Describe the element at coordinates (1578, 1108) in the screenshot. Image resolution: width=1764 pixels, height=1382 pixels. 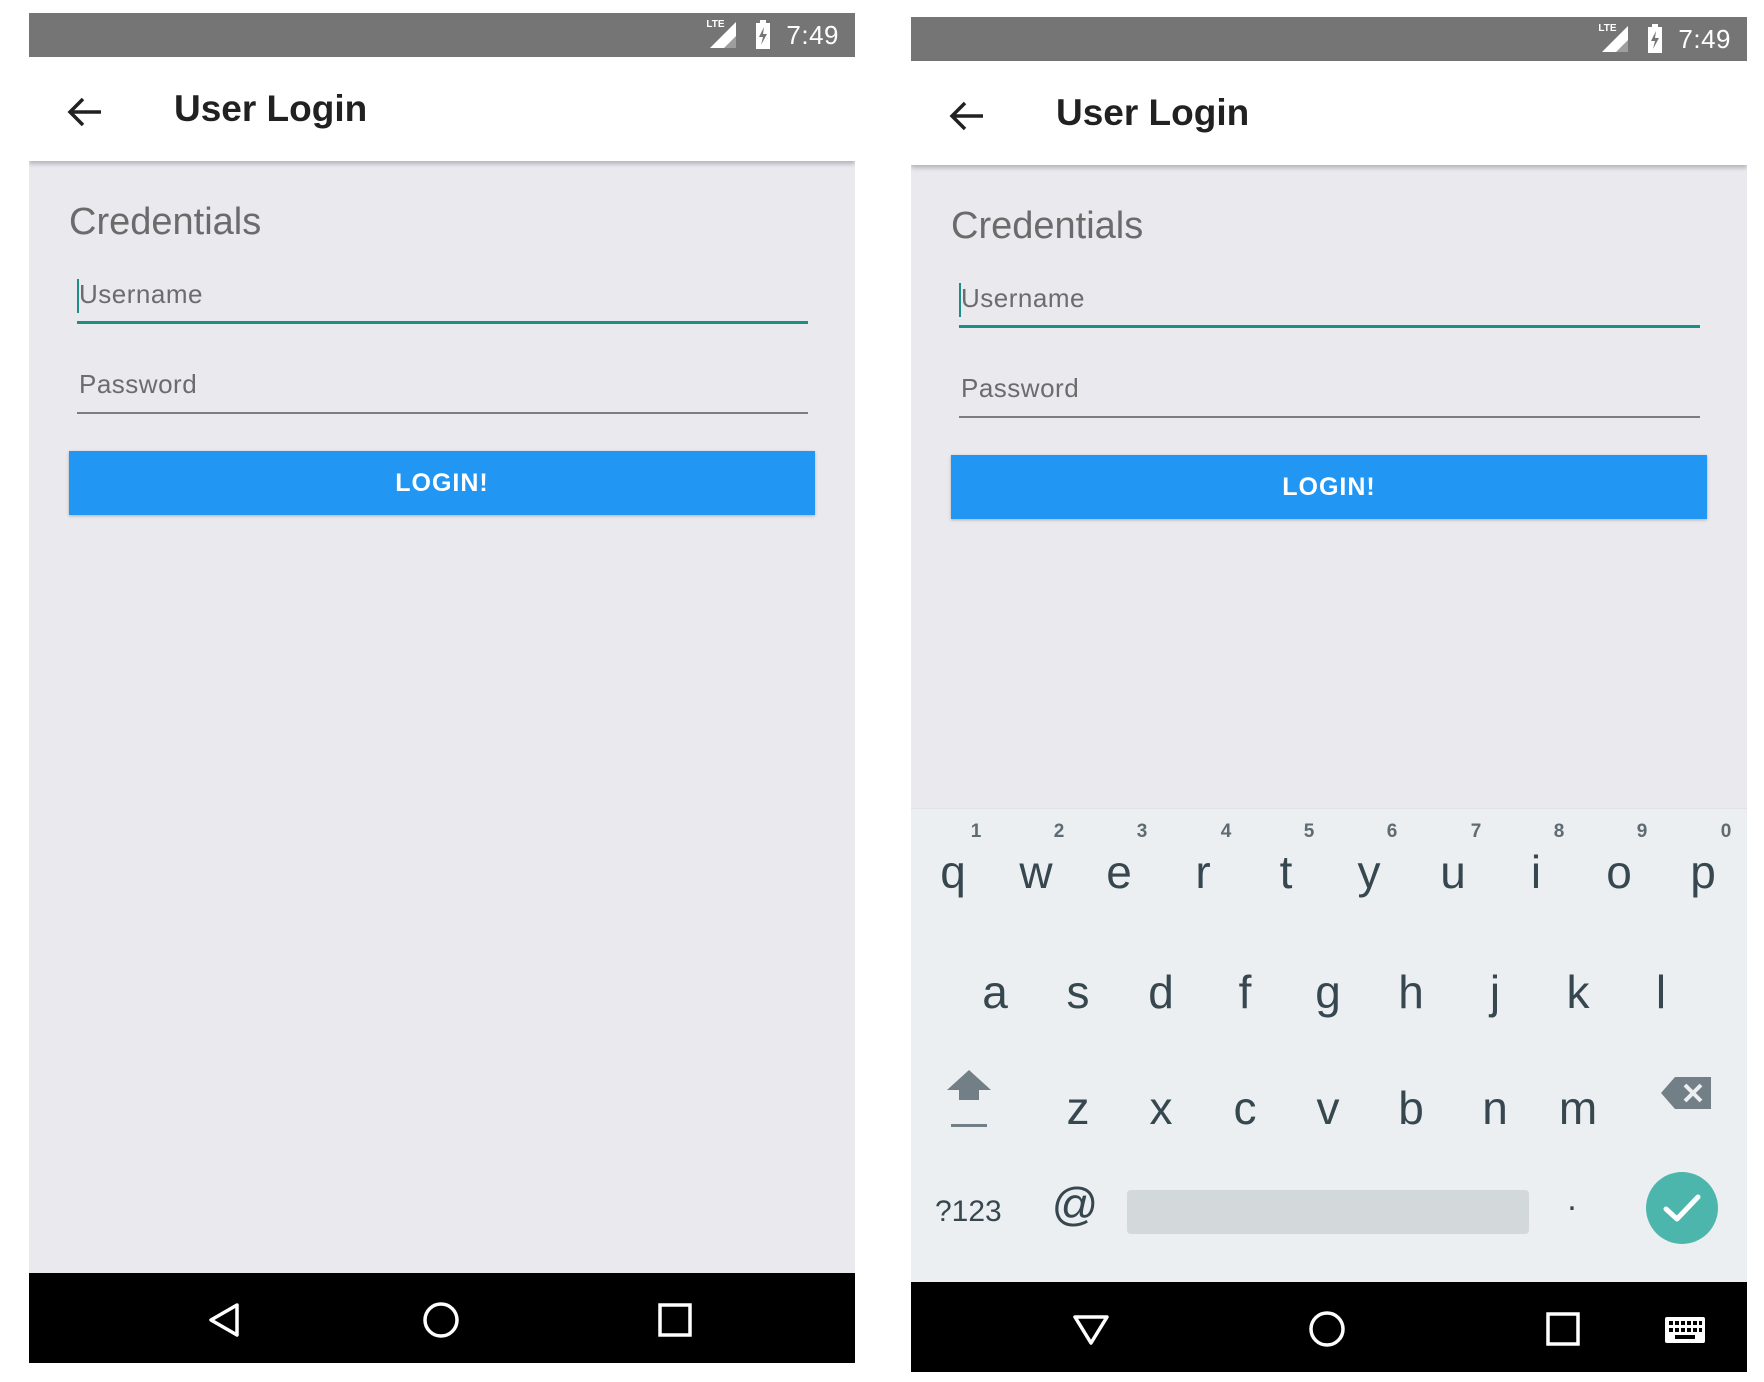
I see `key-m: m` at that location.